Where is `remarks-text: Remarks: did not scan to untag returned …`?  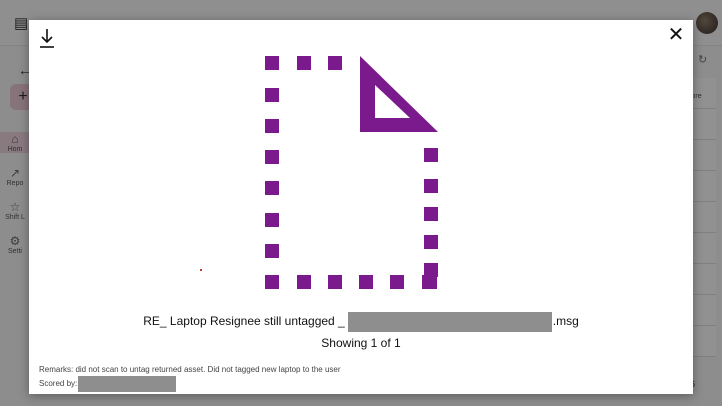 remarks-text: Remarks: did not scan to untag returned … is located at coordinates (190, 369).